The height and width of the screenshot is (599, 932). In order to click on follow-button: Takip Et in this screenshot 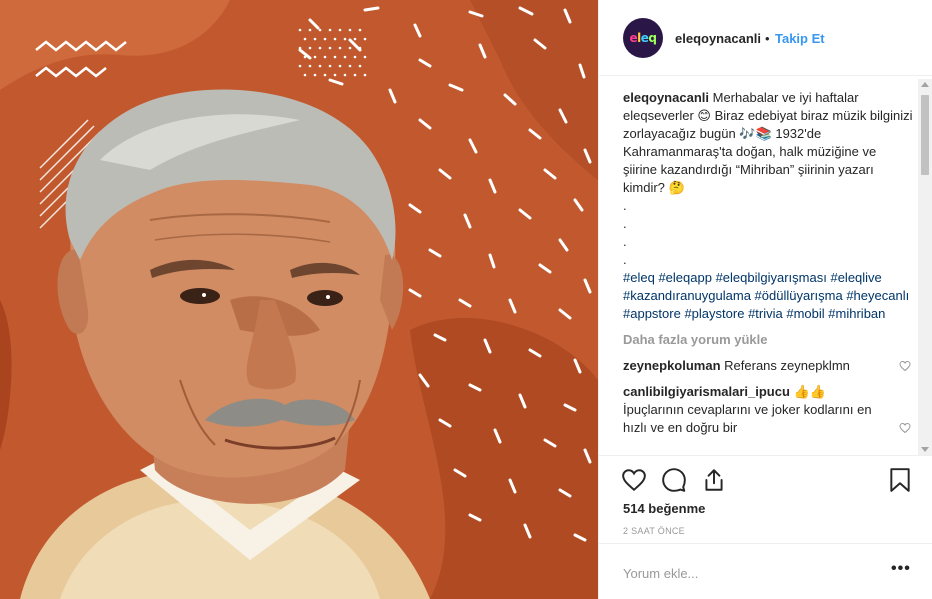, I will do `click(800, 38)`.